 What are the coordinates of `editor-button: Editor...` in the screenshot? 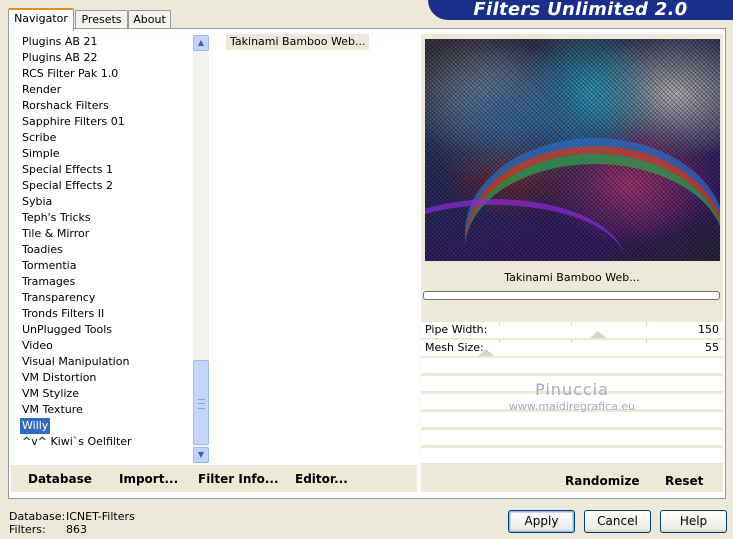 It's located at (321, 479).